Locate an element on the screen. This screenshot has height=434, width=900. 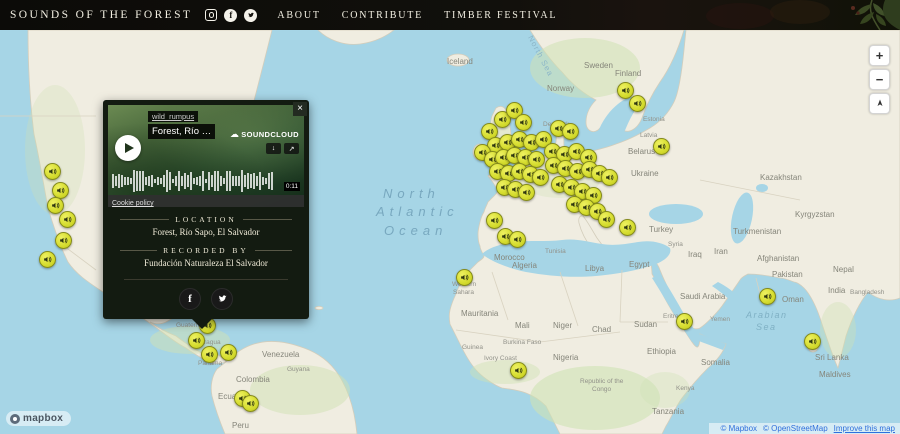
map-controls: + − is located at coordinates (879, 79).